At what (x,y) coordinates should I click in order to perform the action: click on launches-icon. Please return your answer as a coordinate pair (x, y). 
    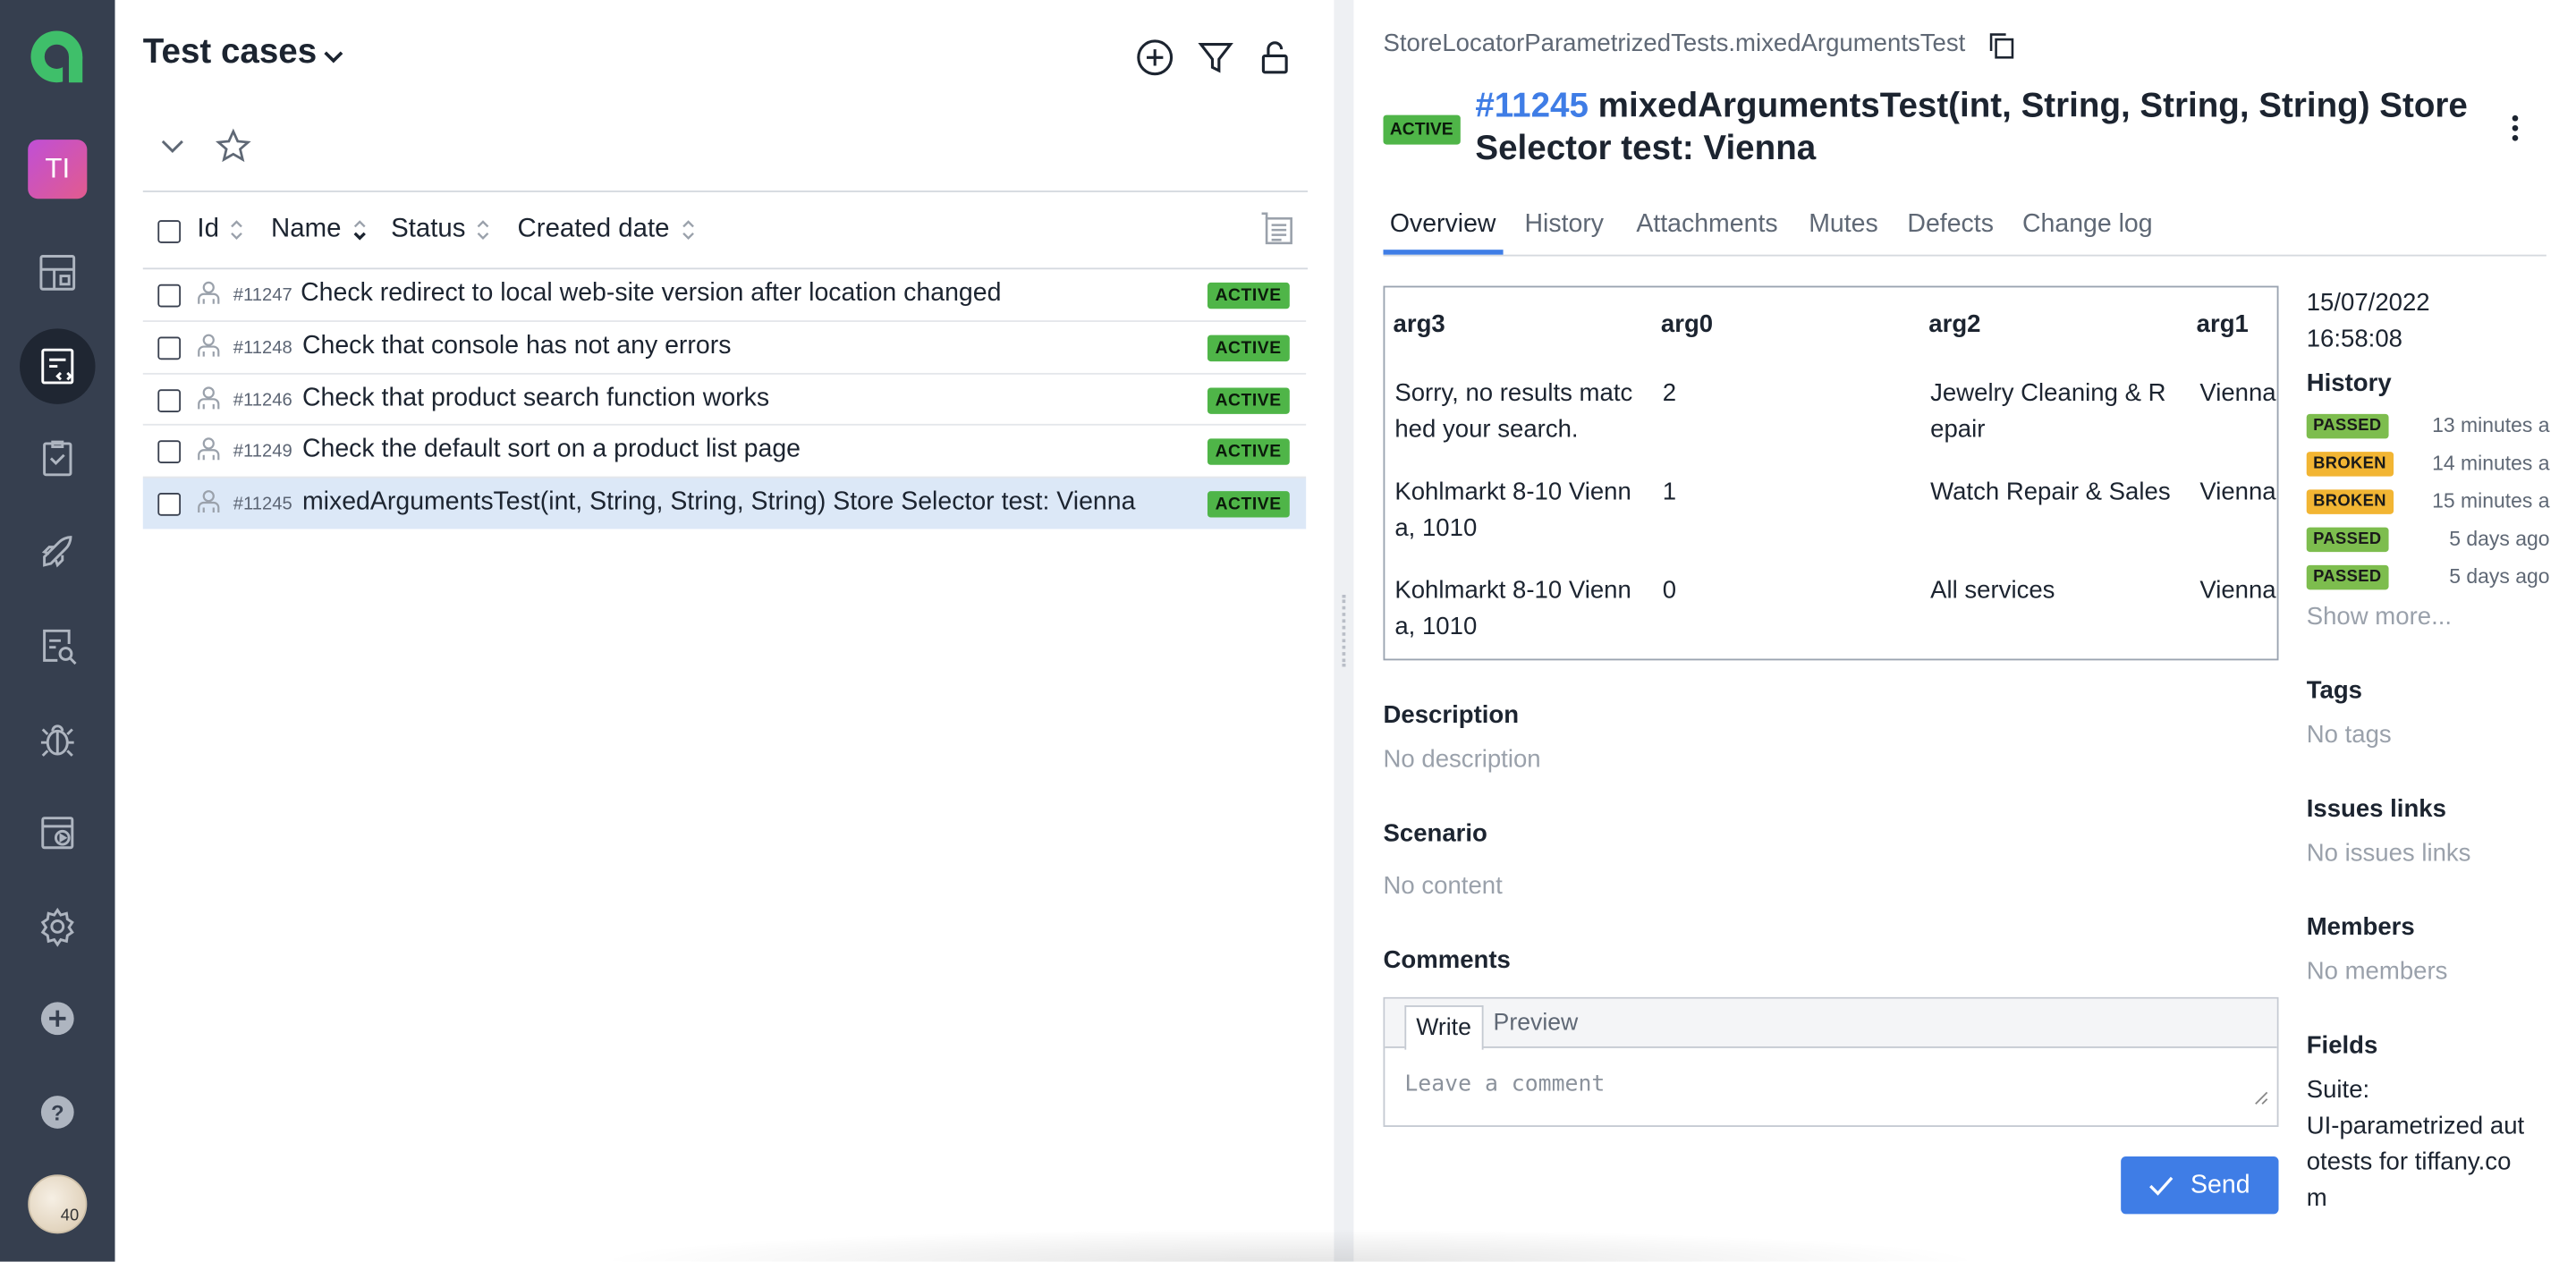
    Looking at the image, I should click on (57, 551).